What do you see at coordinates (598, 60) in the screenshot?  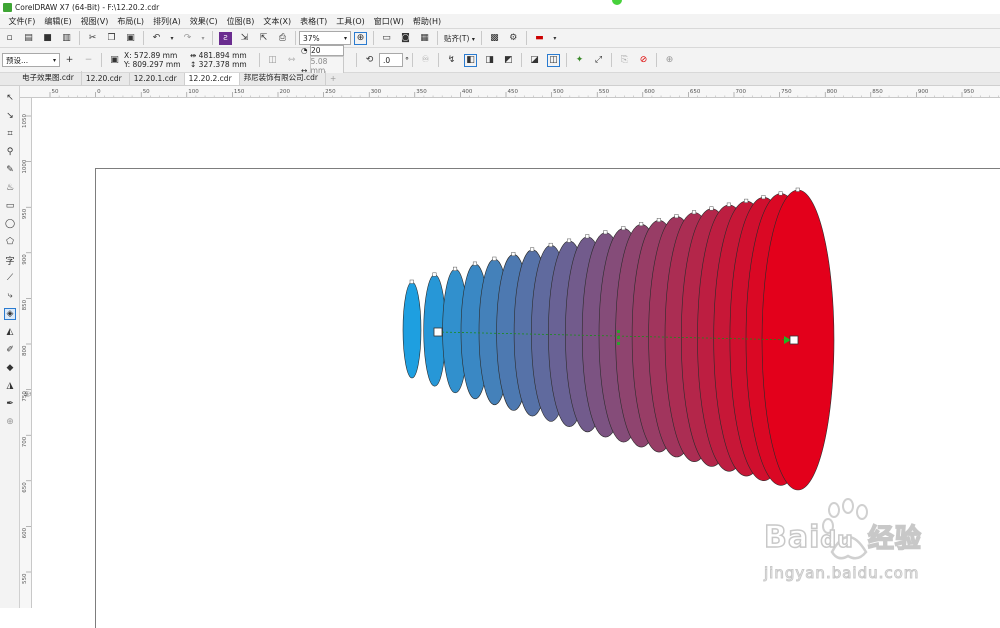 I see `start-end-properties-icon: ⤢` at bounding box center [598, 60].